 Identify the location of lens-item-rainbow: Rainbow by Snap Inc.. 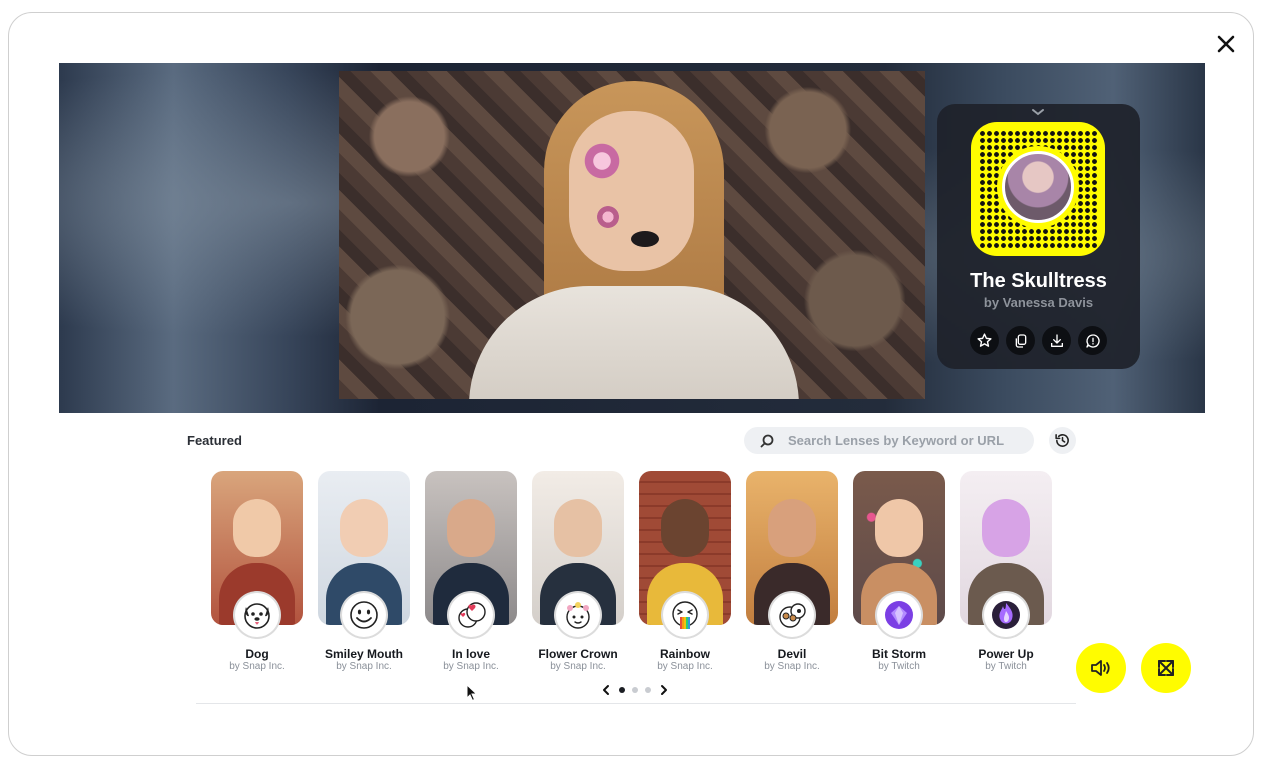
(685, 571).